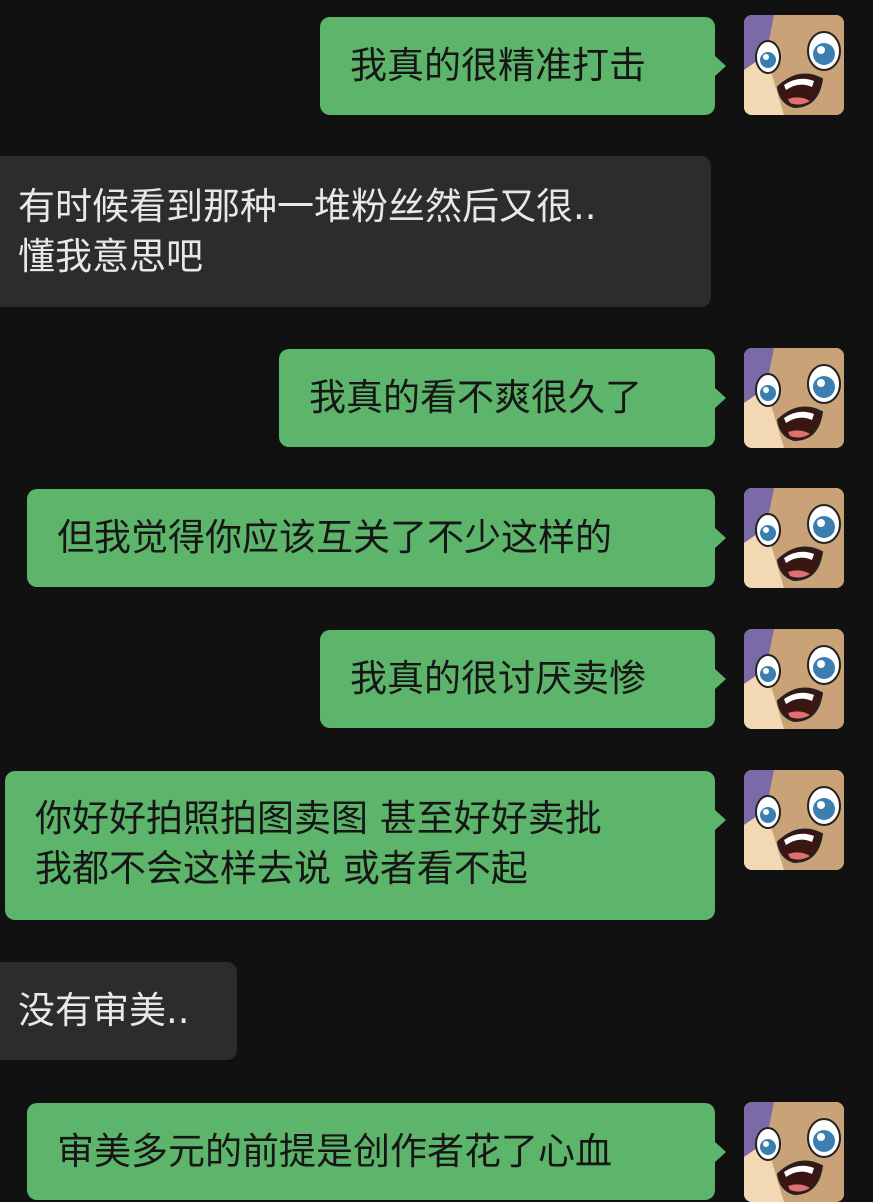 The height and width of the screenshot is (1202, 873). I want to click on message-bubble-outgoing: 但我觉得你应该互关了不少这样的, so click(371, 538).